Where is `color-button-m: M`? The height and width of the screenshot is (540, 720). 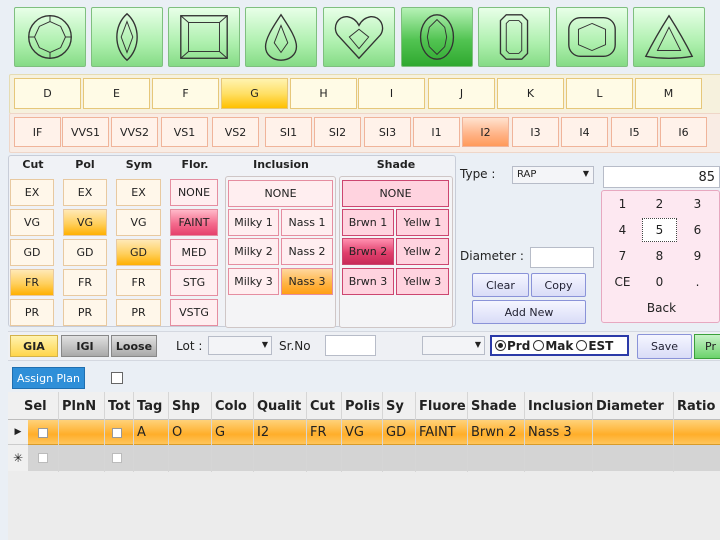
color-button-m: M is located at coordinates (668, 93).